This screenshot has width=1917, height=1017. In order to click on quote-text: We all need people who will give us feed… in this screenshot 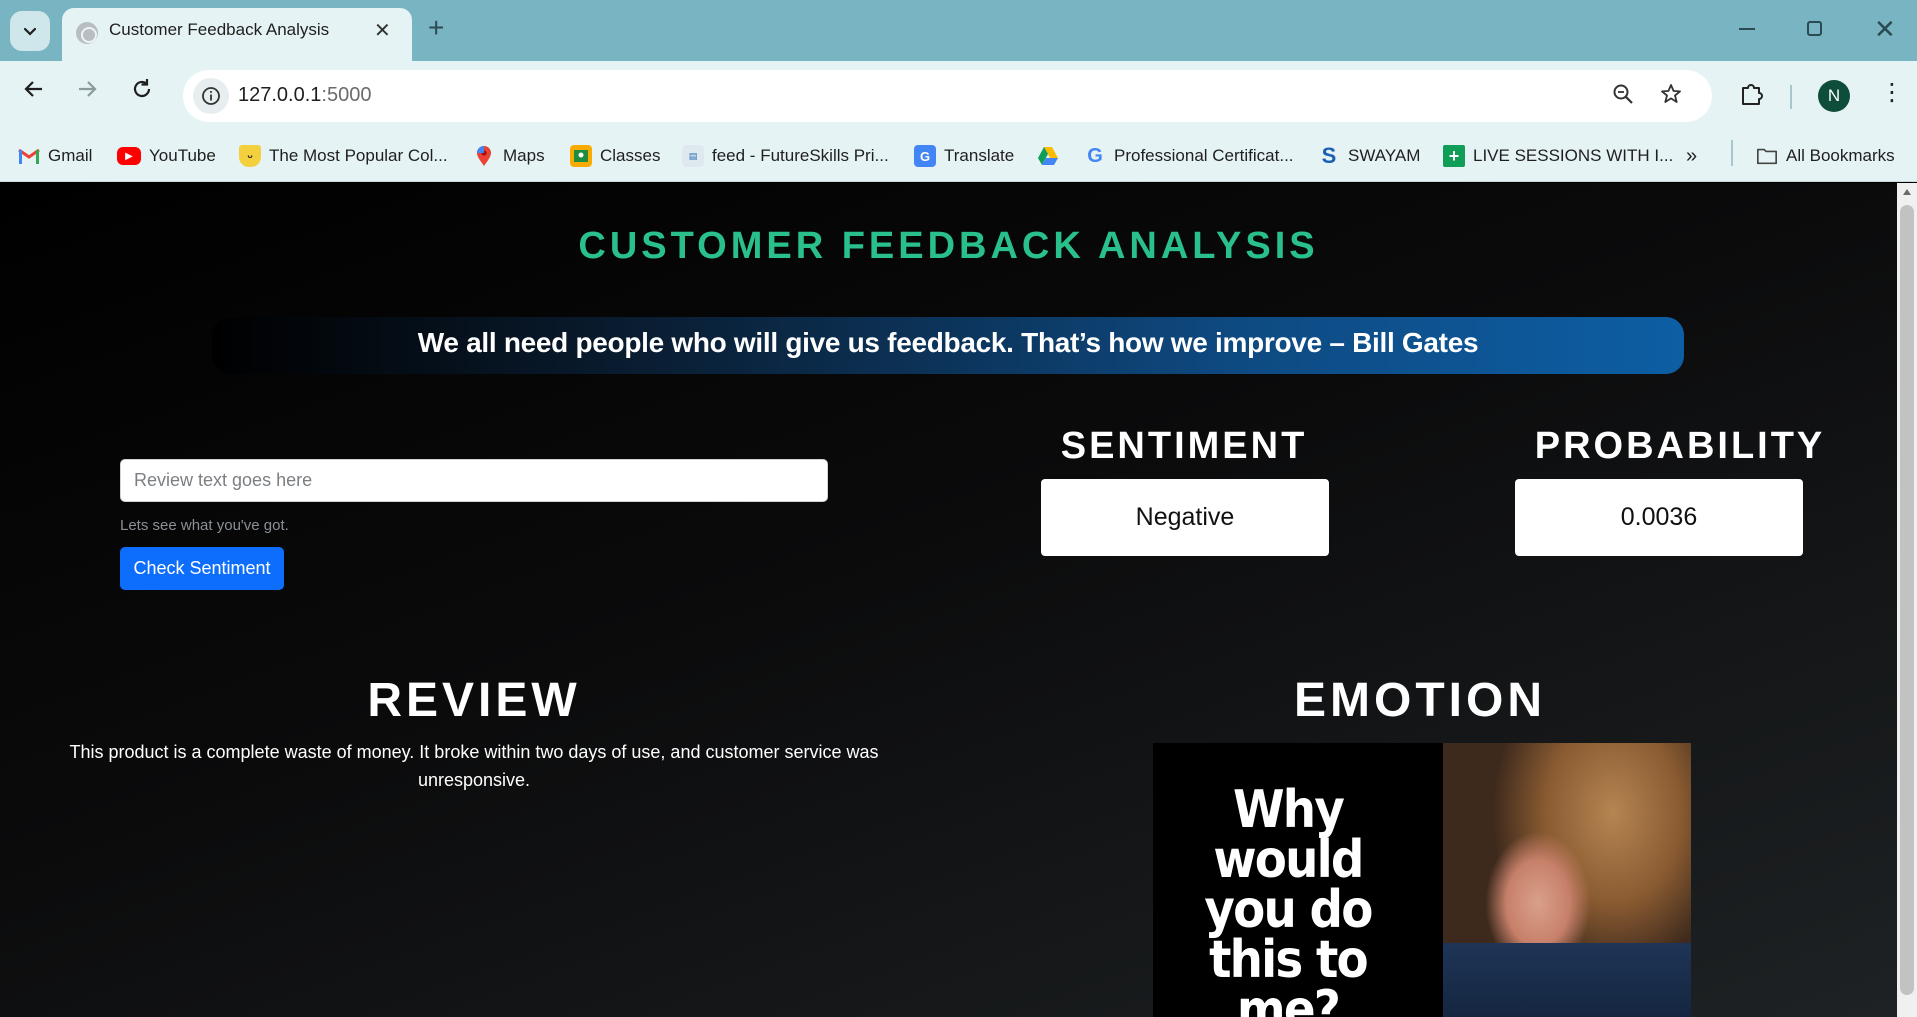, I will do `click(948, 342)`.